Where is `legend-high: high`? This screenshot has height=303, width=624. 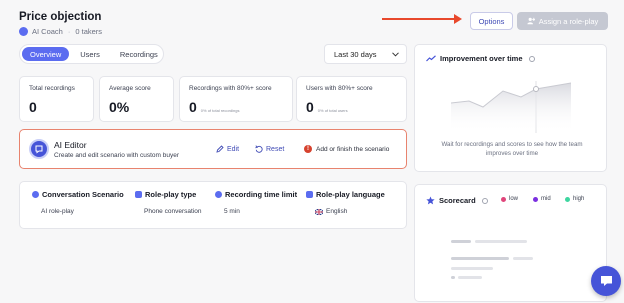
legend-high: high is located at coordinates (574, 199).